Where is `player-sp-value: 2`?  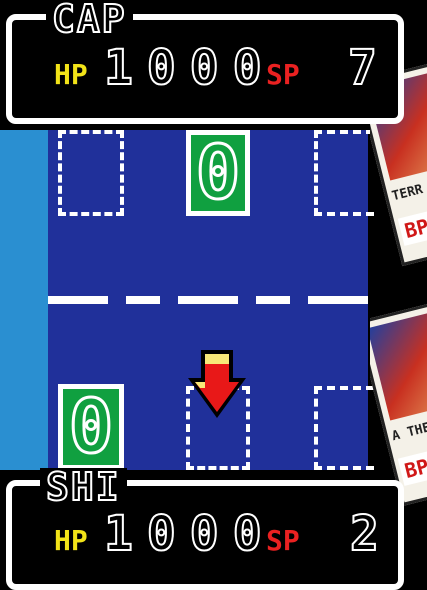
player-sp-value: 2 is located at coordinates (364, 534).